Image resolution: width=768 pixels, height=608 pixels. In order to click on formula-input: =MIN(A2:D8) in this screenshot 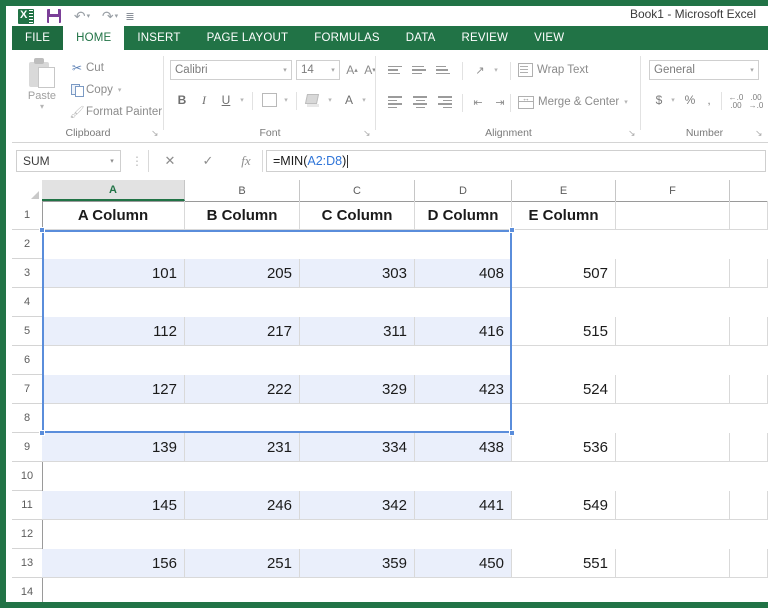, I will do `click(516, 161)`.